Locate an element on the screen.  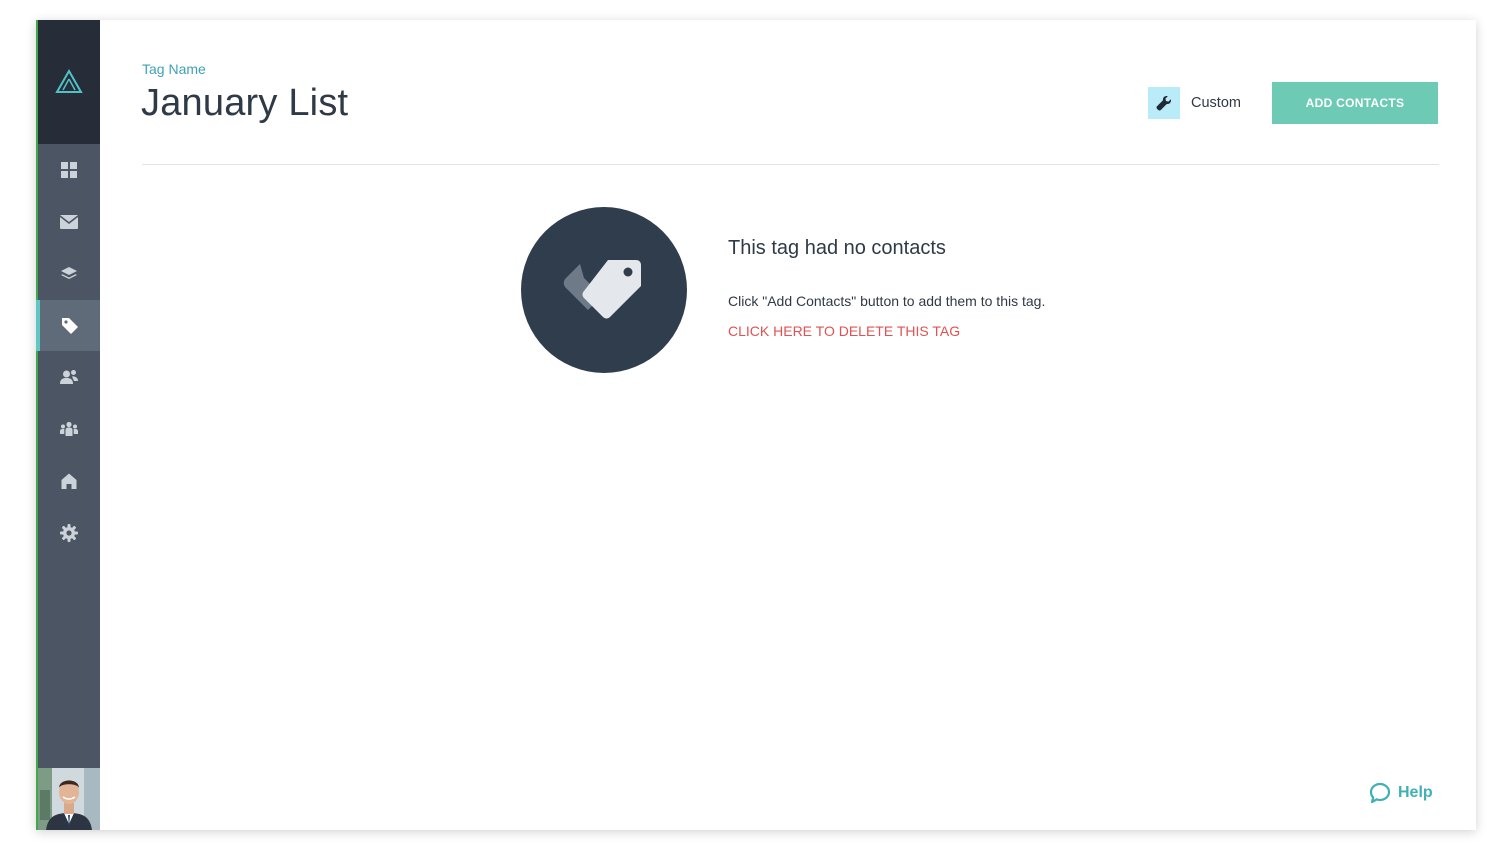
sidebar-item-contacts is located at coordinates (69, 376).